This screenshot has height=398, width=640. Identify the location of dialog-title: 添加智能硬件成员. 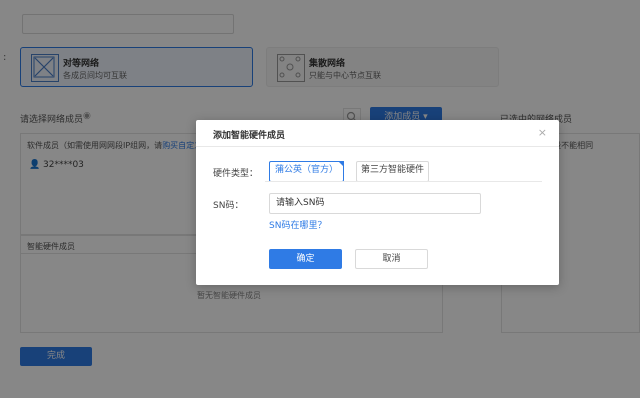
(249, 136).